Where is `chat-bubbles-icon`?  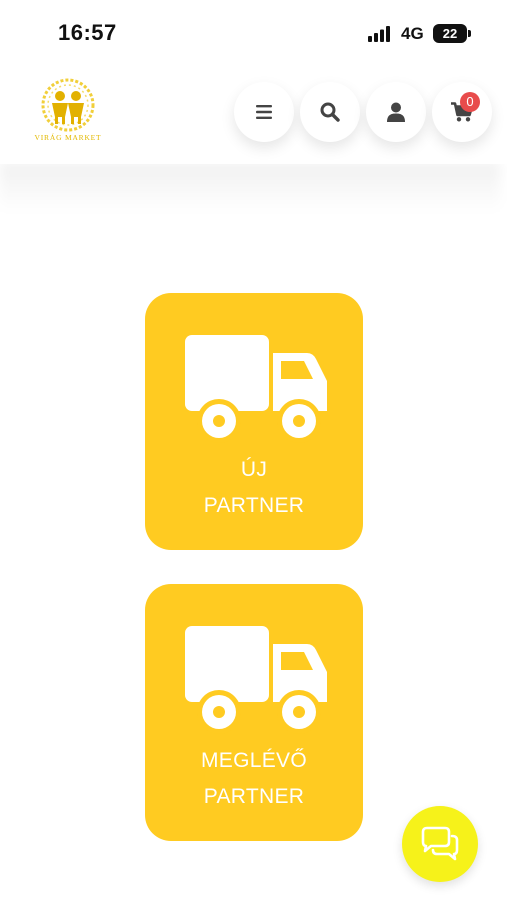
chat-bubbles-icon is located at coordinates (440, 843).